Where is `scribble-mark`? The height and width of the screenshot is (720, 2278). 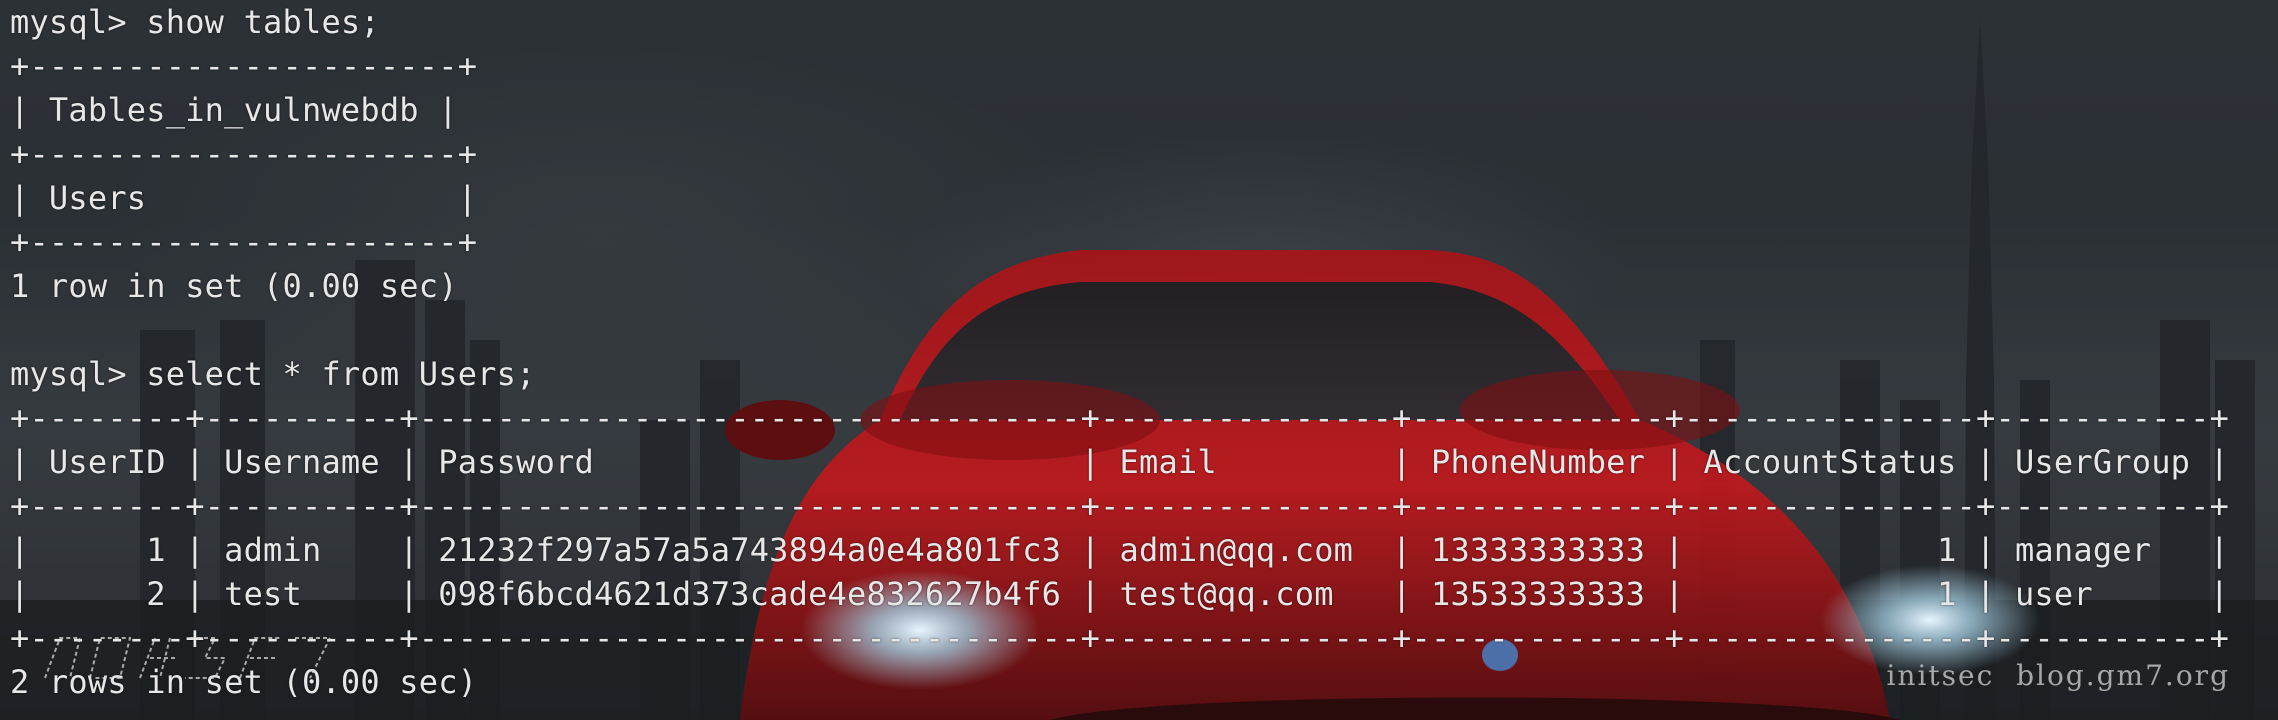
scribble-mark is located at coordinates (188, 658).